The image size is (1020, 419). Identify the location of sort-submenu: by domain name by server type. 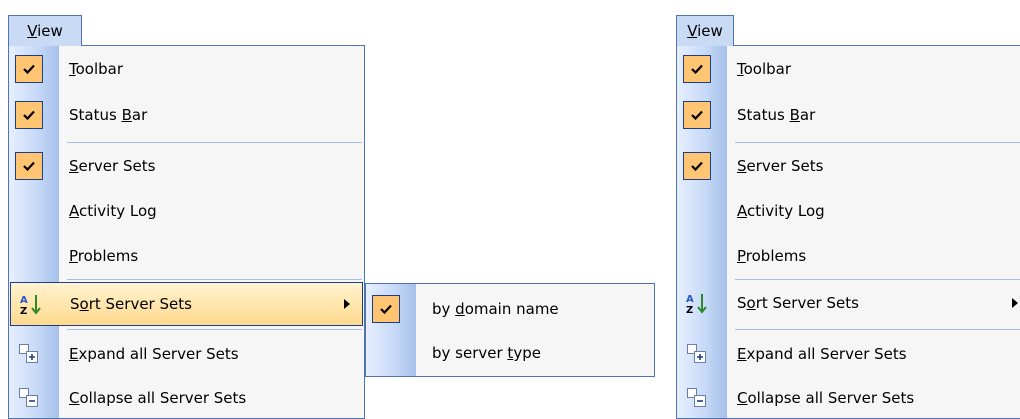
(510, 330).